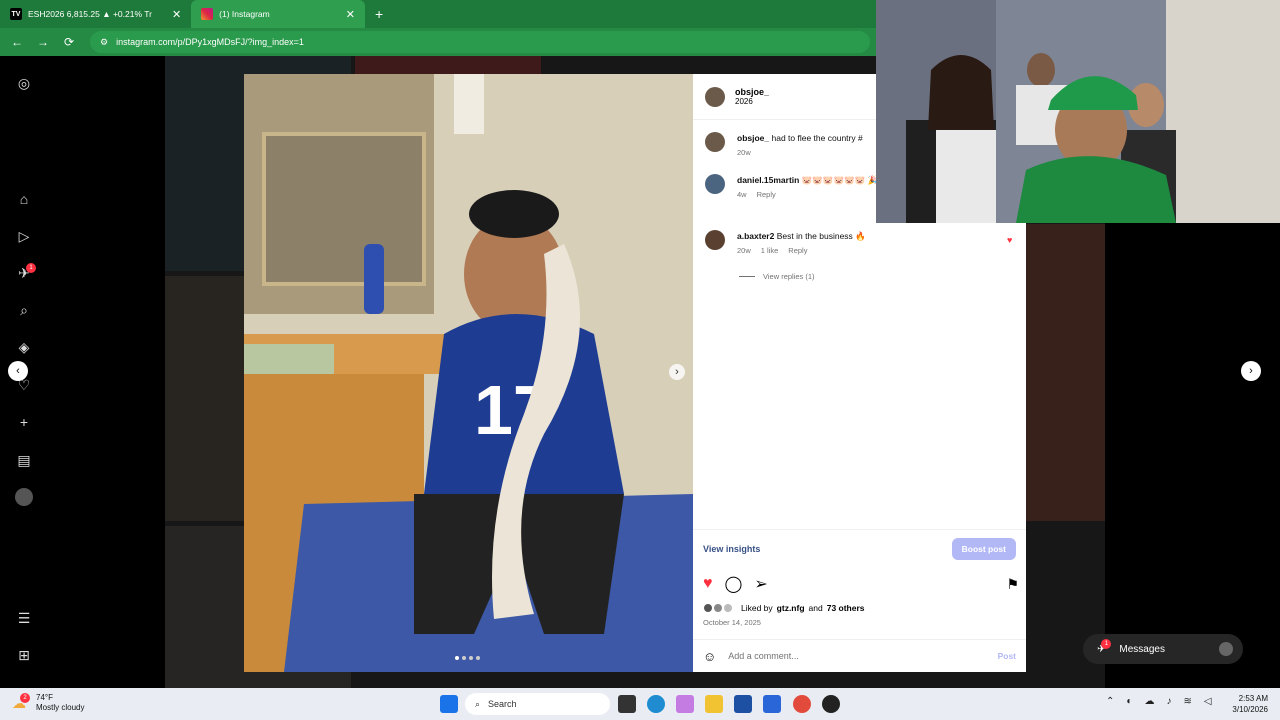 Image resolution: width=1280 pixels, height=720 pixels. Describe the element at coordinates (1159, 701) in the screenshot. I see `system-tray: ⌃ ◐ ☁ ♪ ≋ ◁` at that location.